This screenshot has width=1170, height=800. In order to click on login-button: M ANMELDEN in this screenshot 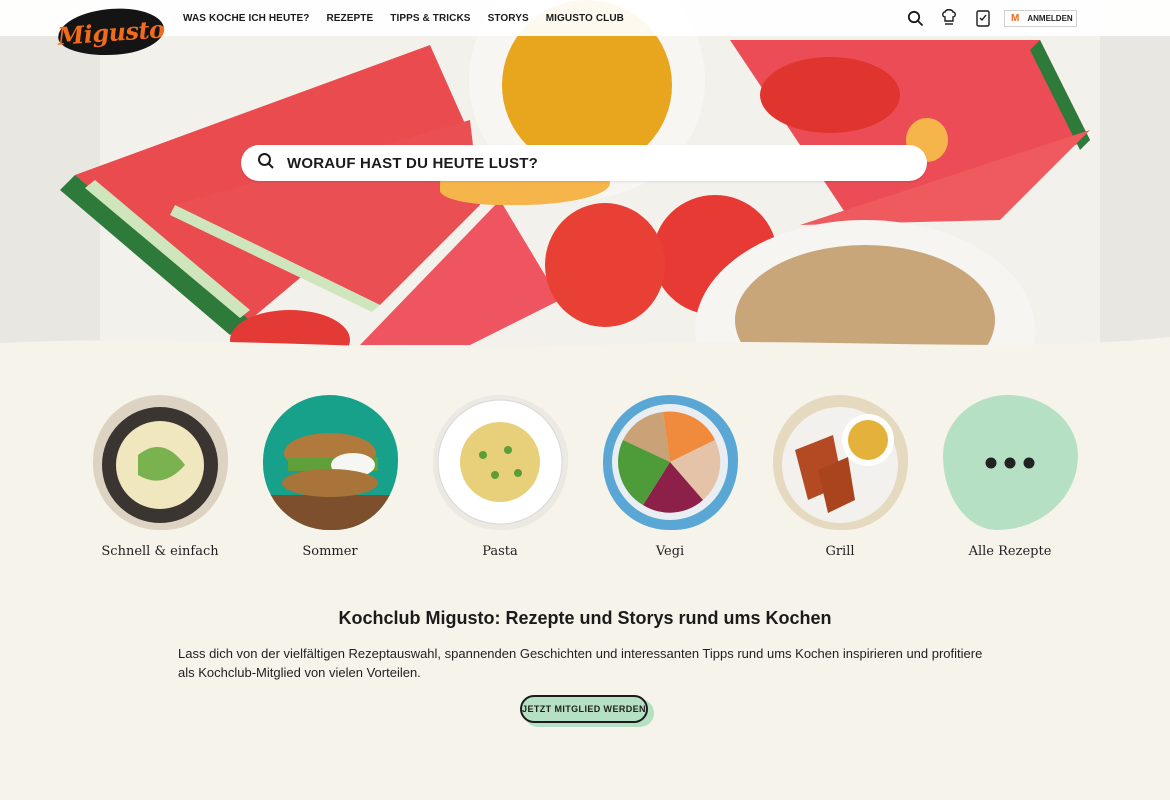, I will do `click(1040, 18)`.